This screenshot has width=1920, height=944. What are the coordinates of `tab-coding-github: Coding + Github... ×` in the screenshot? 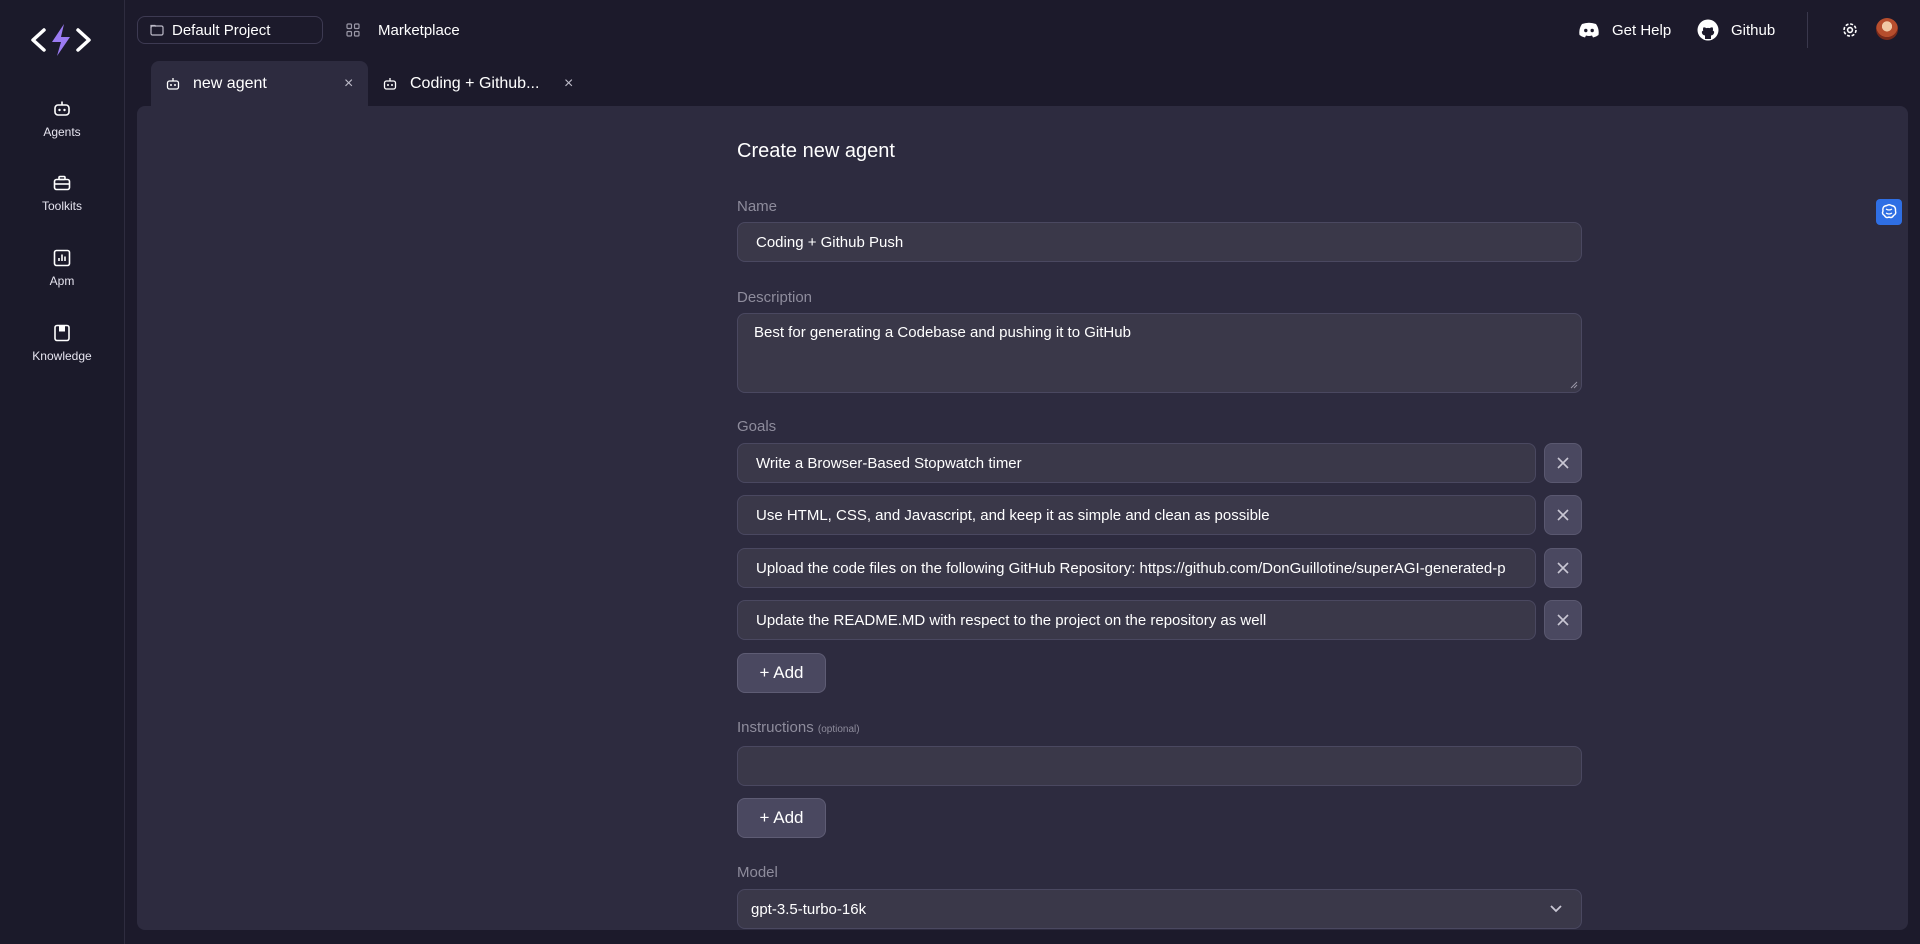 It's located at (478, 84).